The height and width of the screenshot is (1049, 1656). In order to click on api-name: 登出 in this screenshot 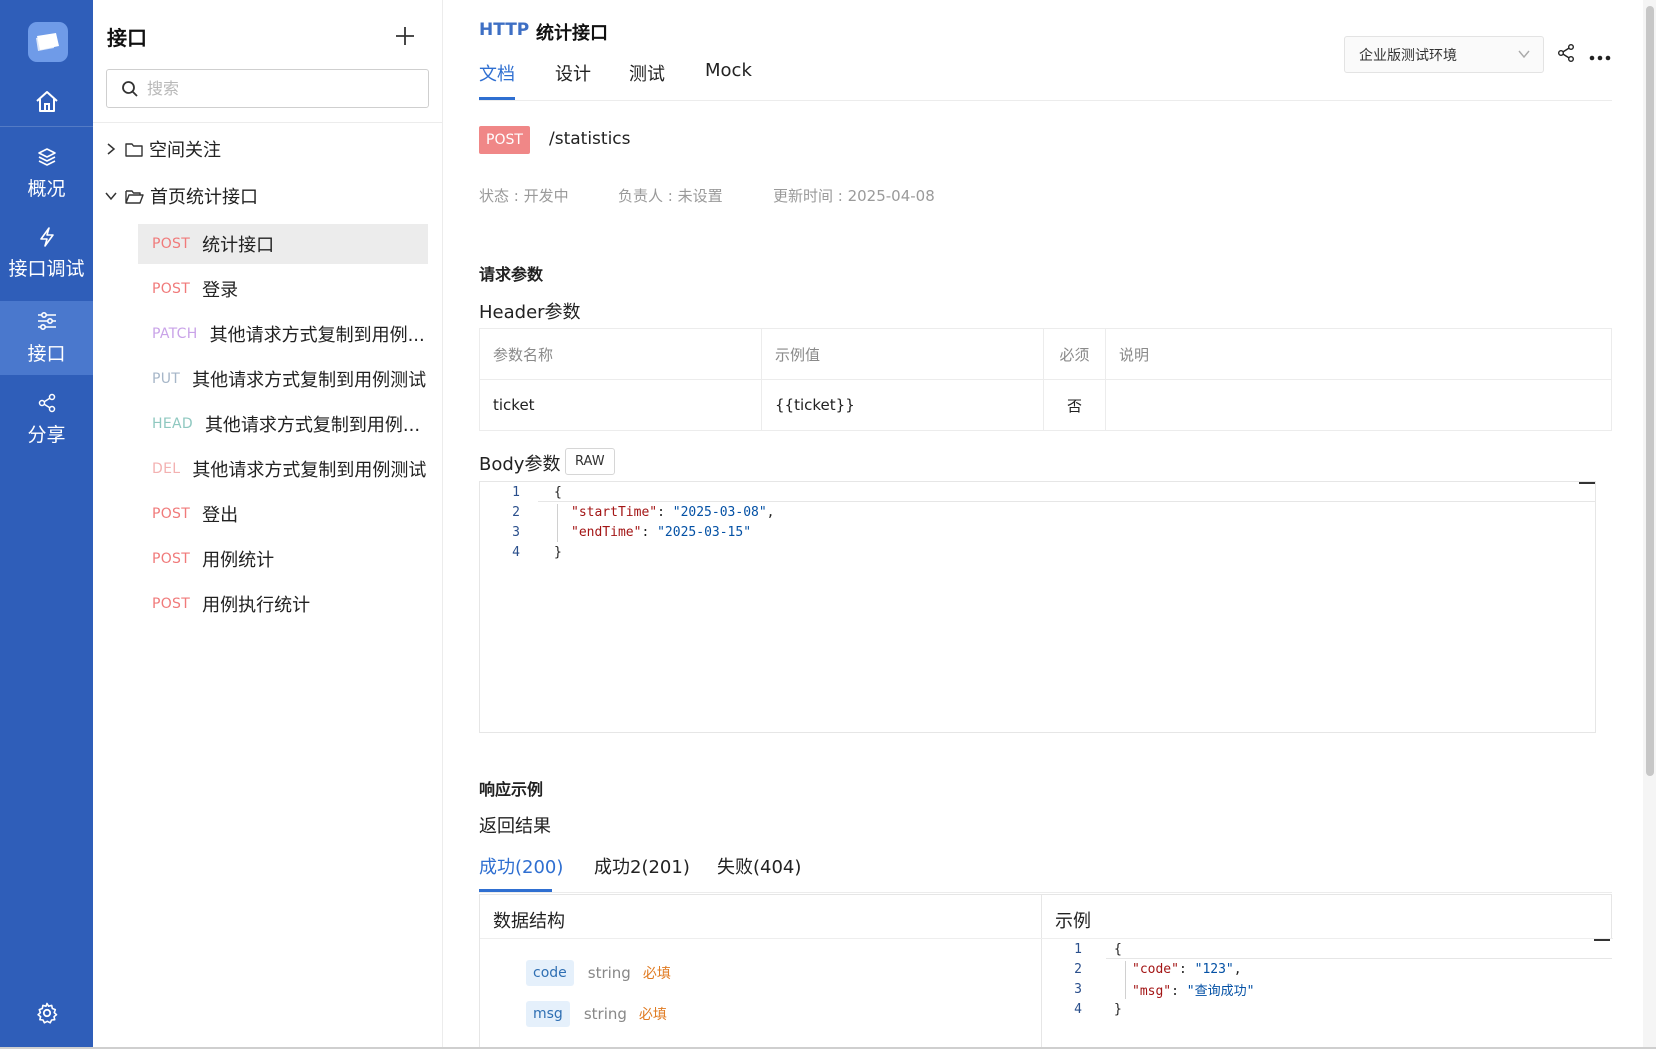, I will do `click(220, 515)`.